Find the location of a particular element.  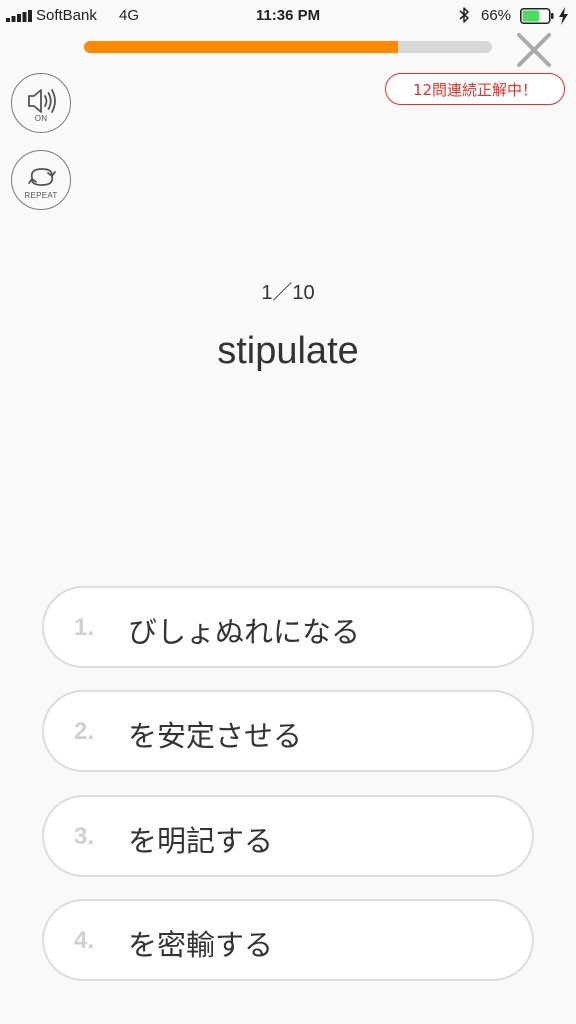

close-icon is located at coordinates (534, 50).